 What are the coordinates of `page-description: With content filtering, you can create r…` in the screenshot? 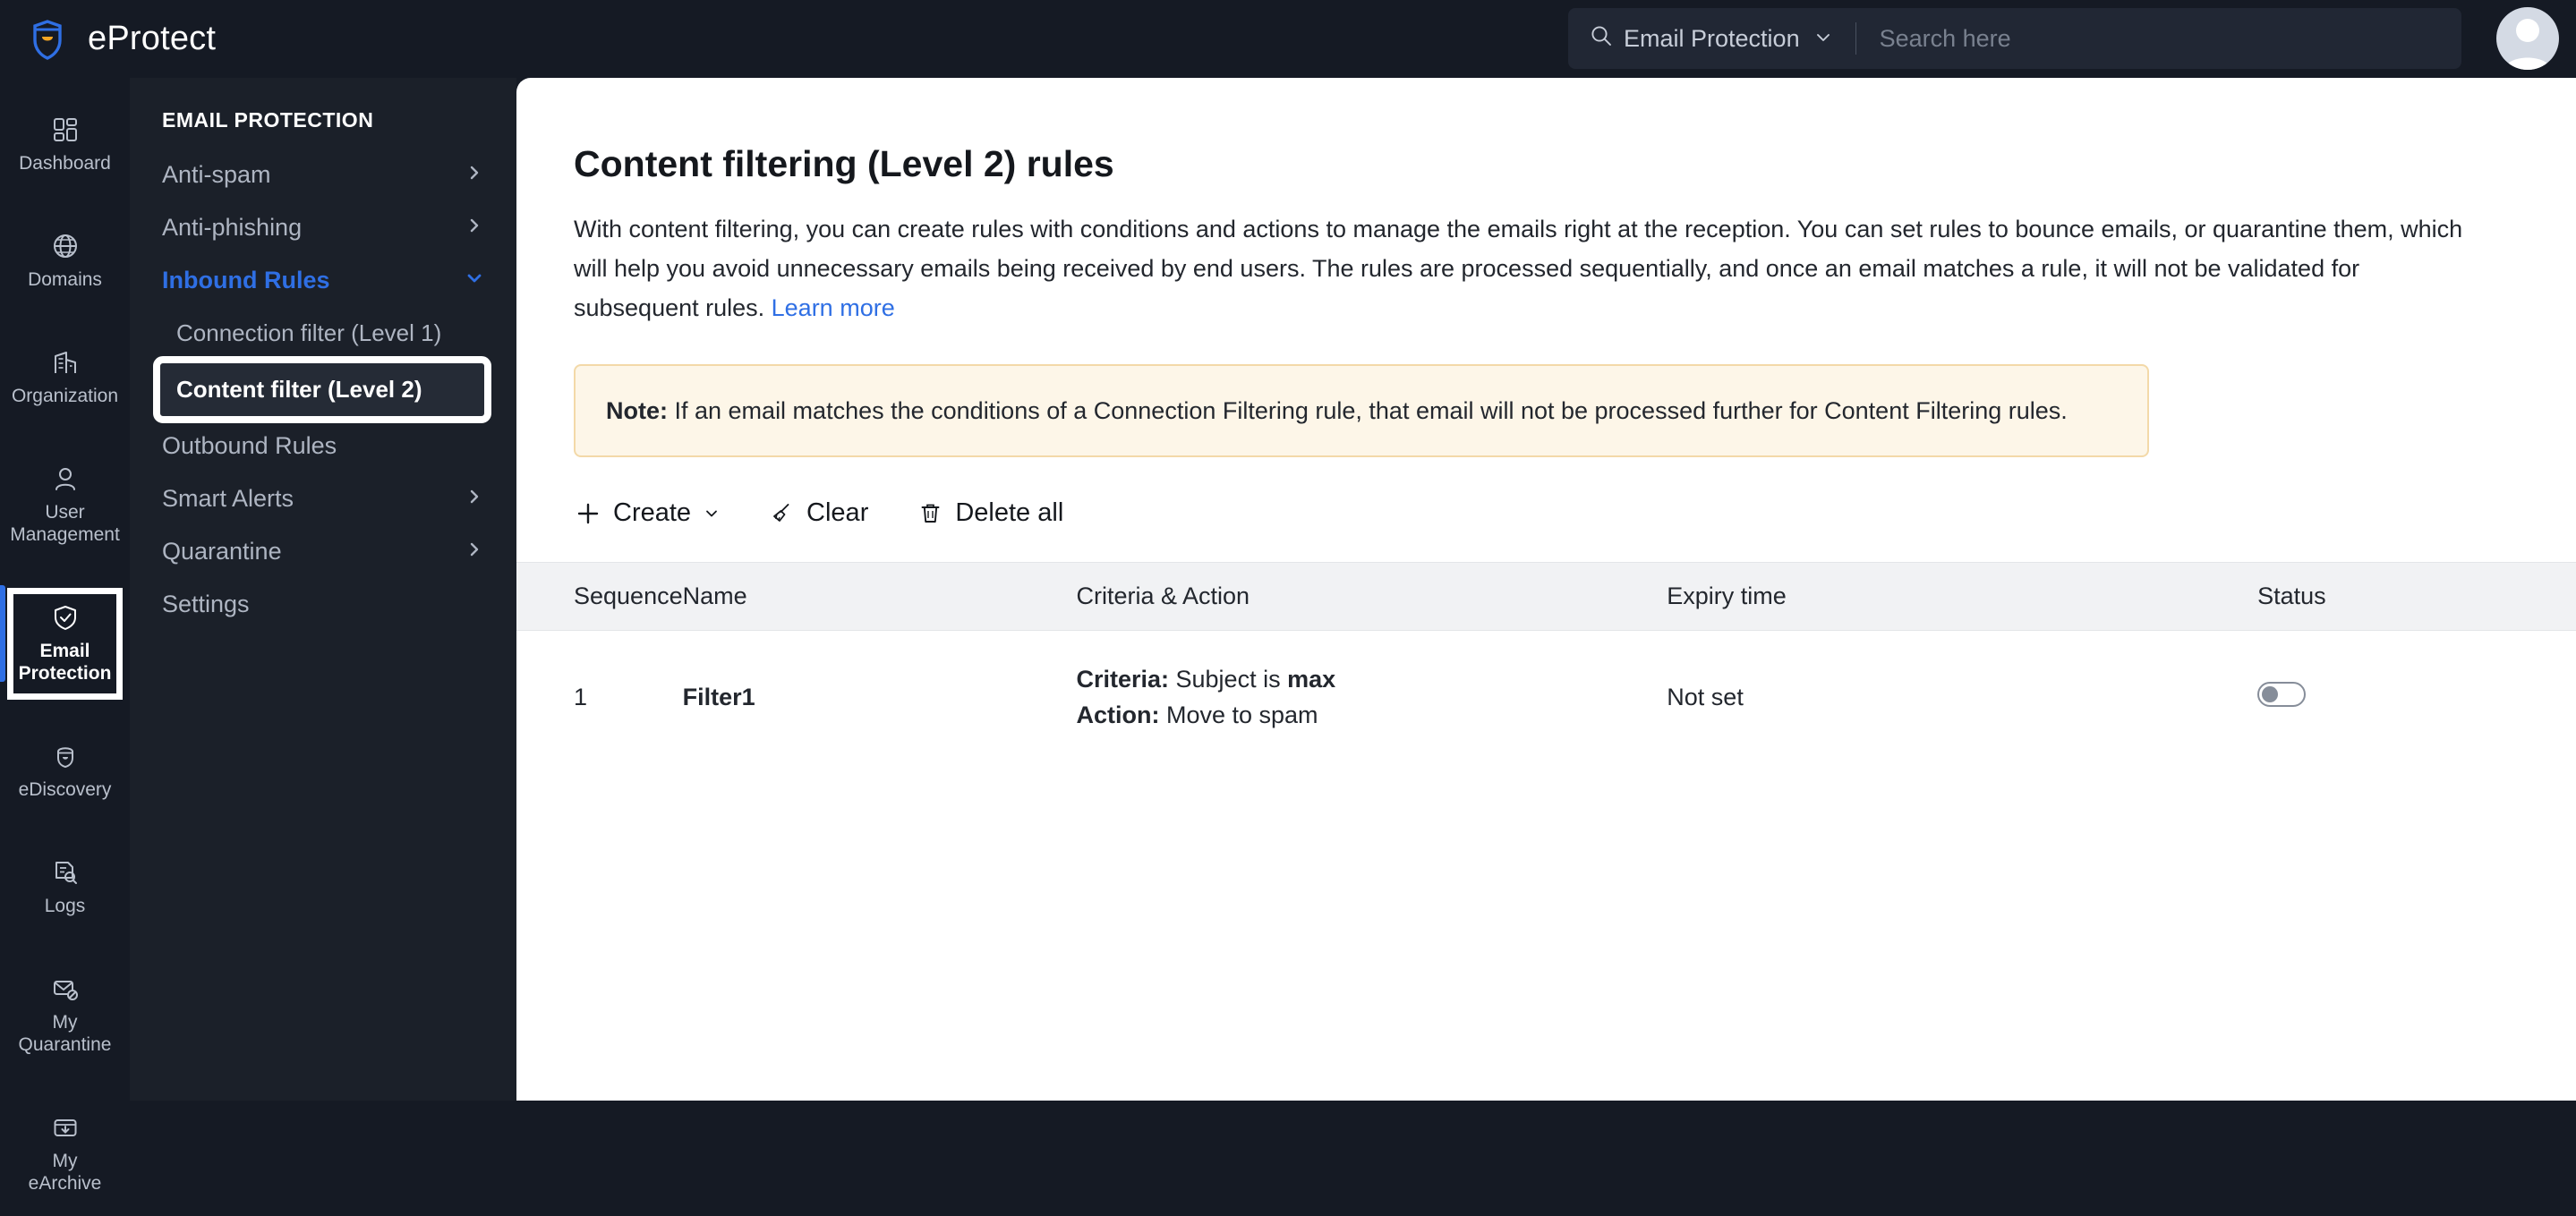 It's located at (1518, 256).